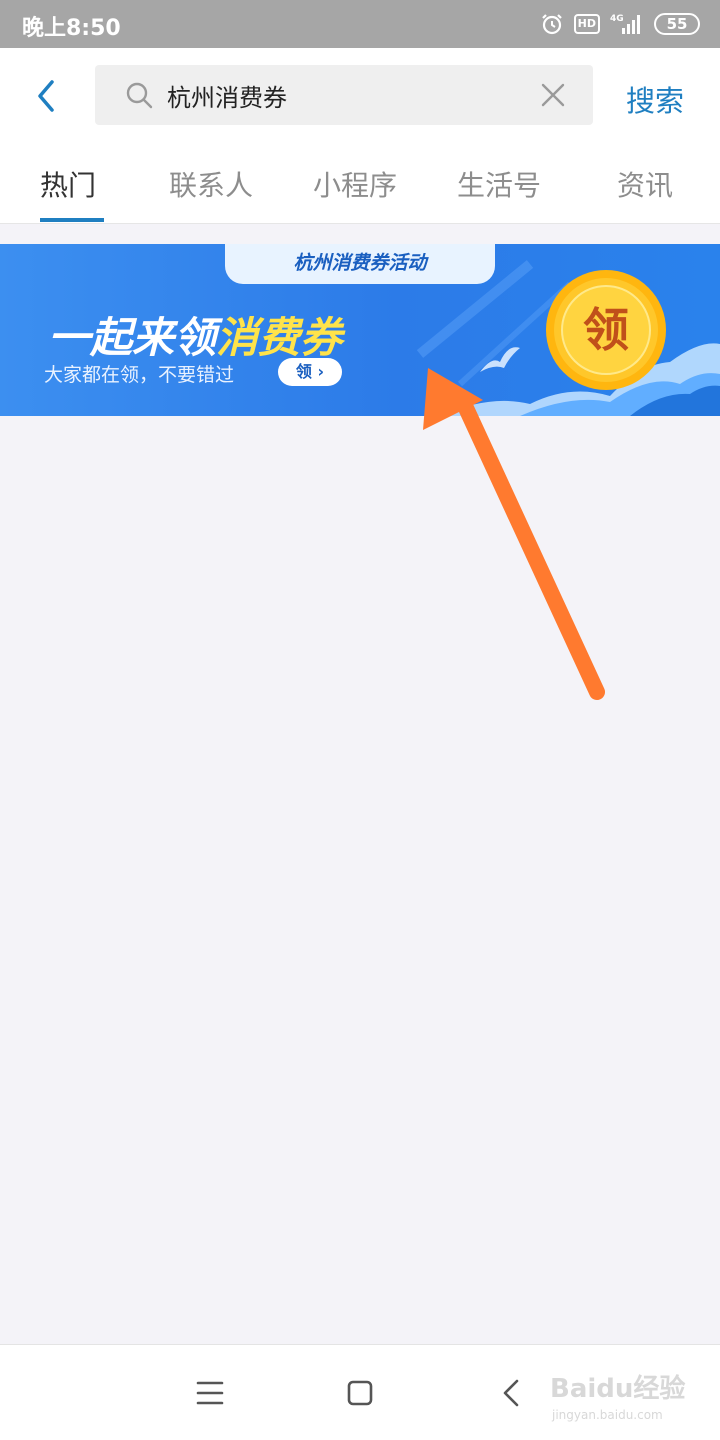  Describe the element at coordinates (279, 337) in the screenshot. I see `banner-title-part2: 消费券` at that location.